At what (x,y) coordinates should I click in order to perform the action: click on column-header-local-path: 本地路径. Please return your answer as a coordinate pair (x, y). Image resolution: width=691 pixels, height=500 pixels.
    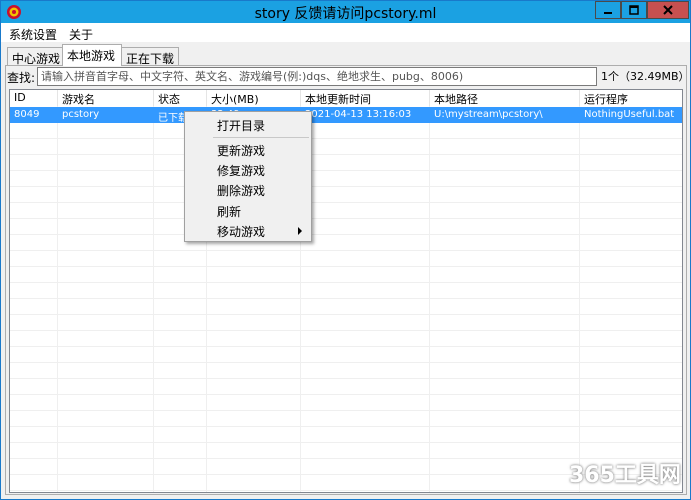
    Looking at the image, I should click on (505, 98).